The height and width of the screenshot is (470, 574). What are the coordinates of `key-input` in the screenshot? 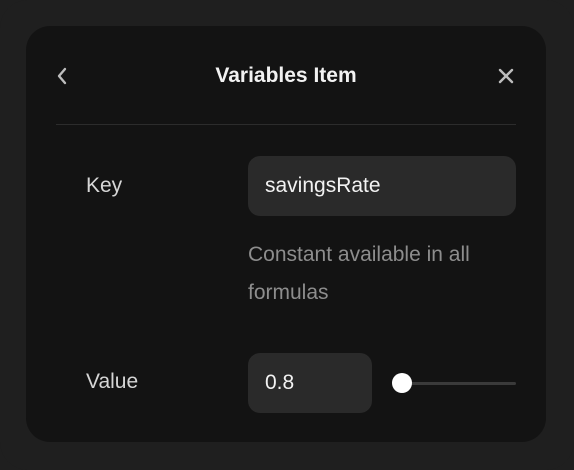 It's located at (382, 186).